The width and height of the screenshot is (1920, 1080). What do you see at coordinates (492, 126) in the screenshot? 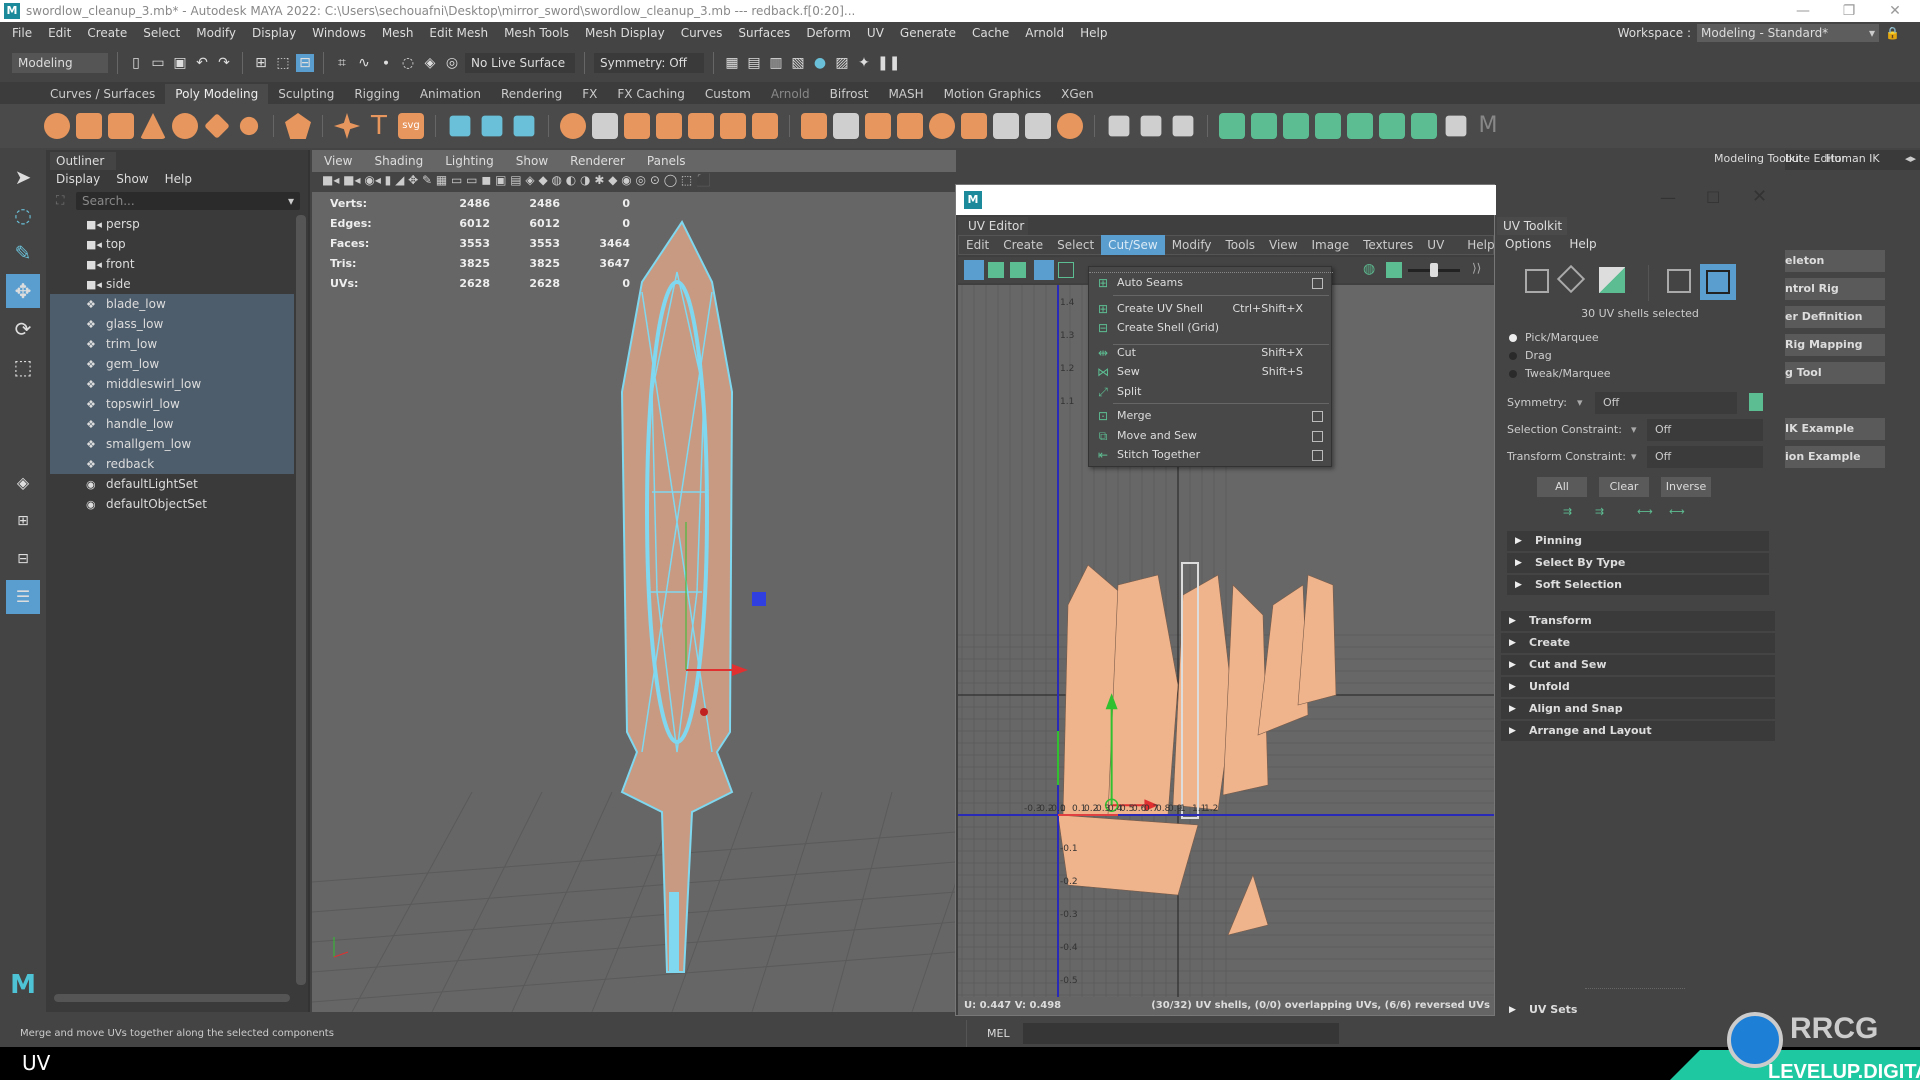
I see `separate-icon` at bounding box center [492, 126].